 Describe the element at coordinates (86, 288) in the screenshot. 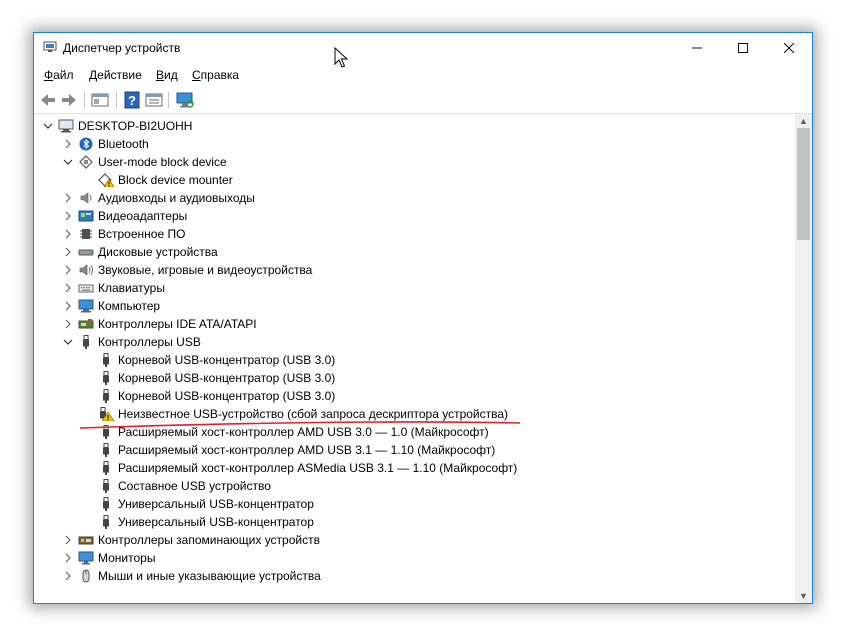

I see `keyboard-icon` at that location.